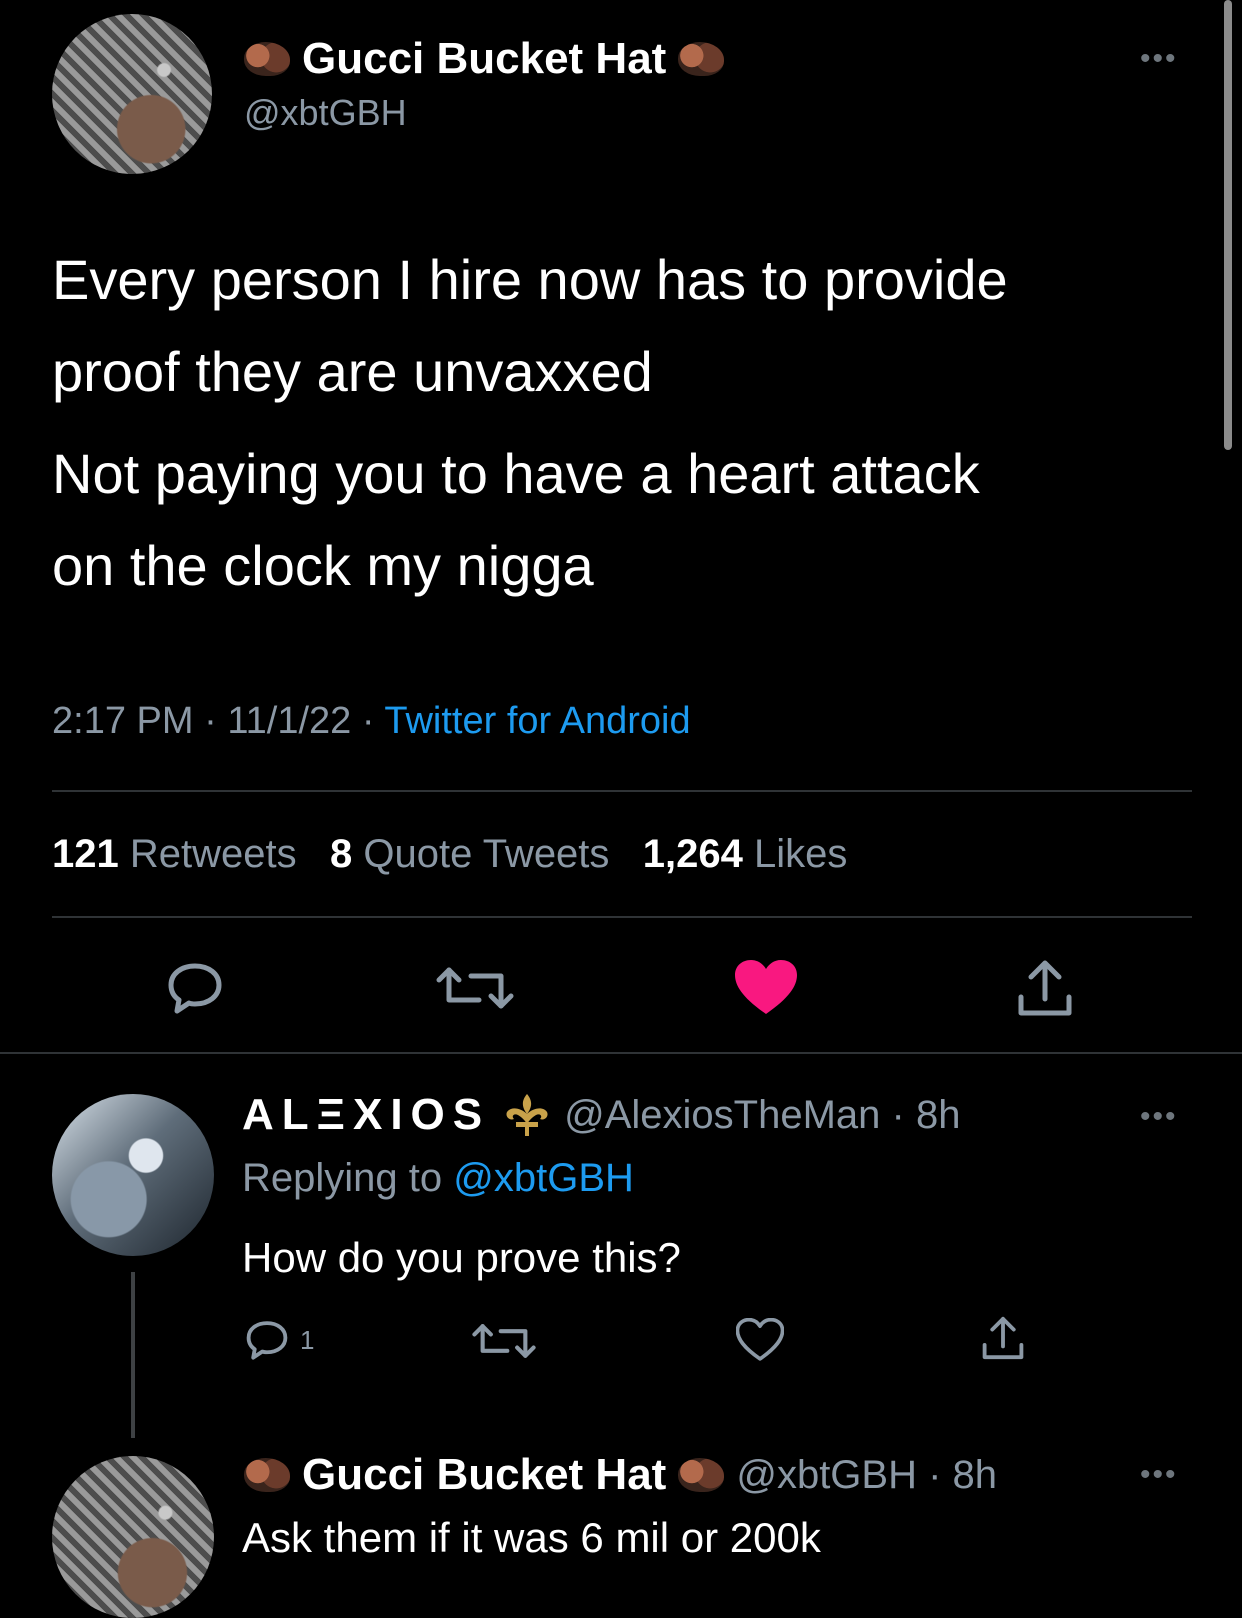 The height and width of the screenshot is (1618, 1242). Describe the element at coordinates (132, 94) in the screenshot. I see `author-avatar` at that location.